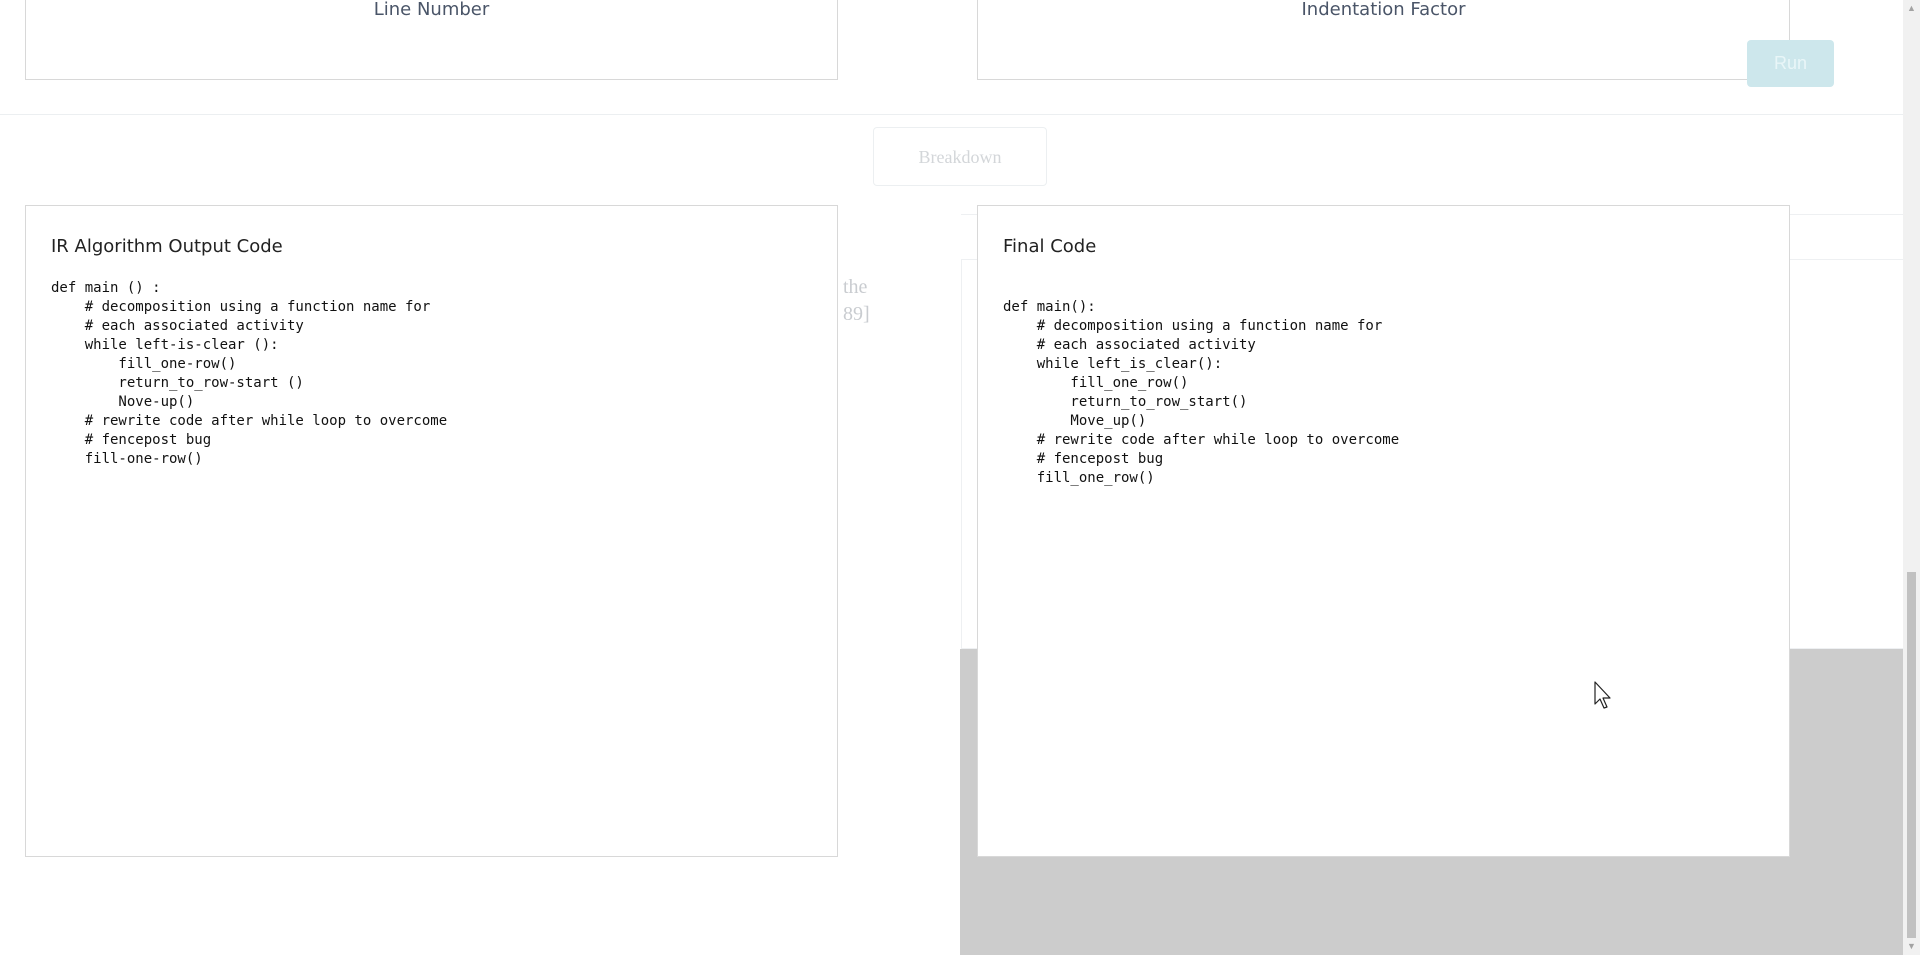  I want to click on final-code-title: Final Code, so click(1050, 246).